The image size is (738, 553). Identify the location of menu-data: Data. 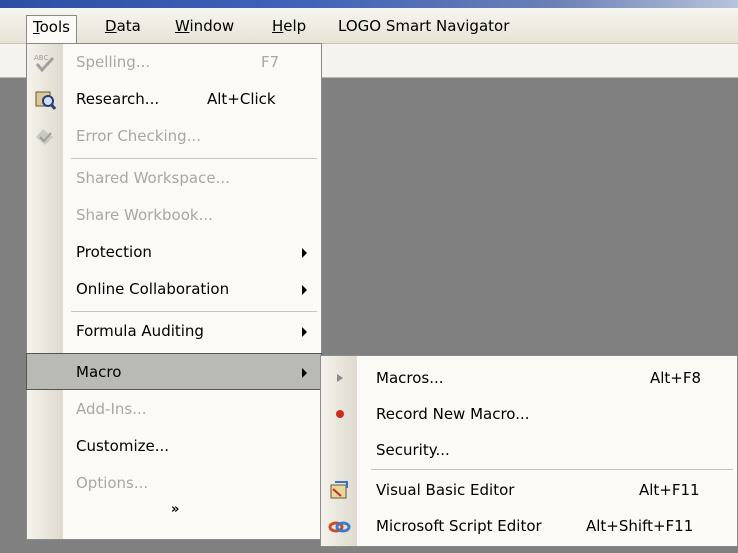
(123, 27).